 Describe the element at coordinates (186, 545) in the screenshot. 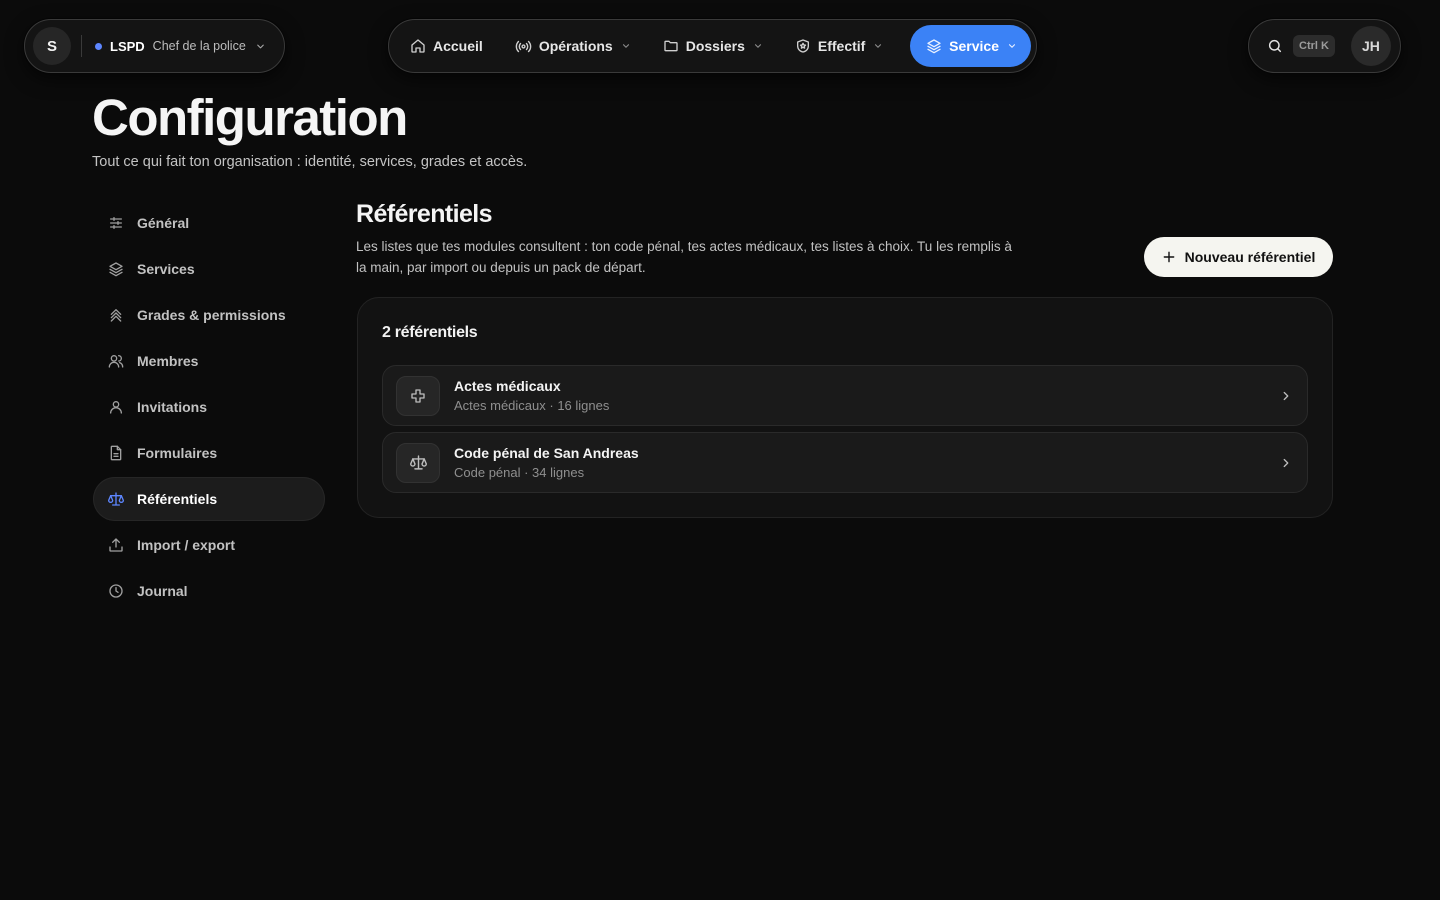

I see `sidebar-item-label: Import / export` at that location.